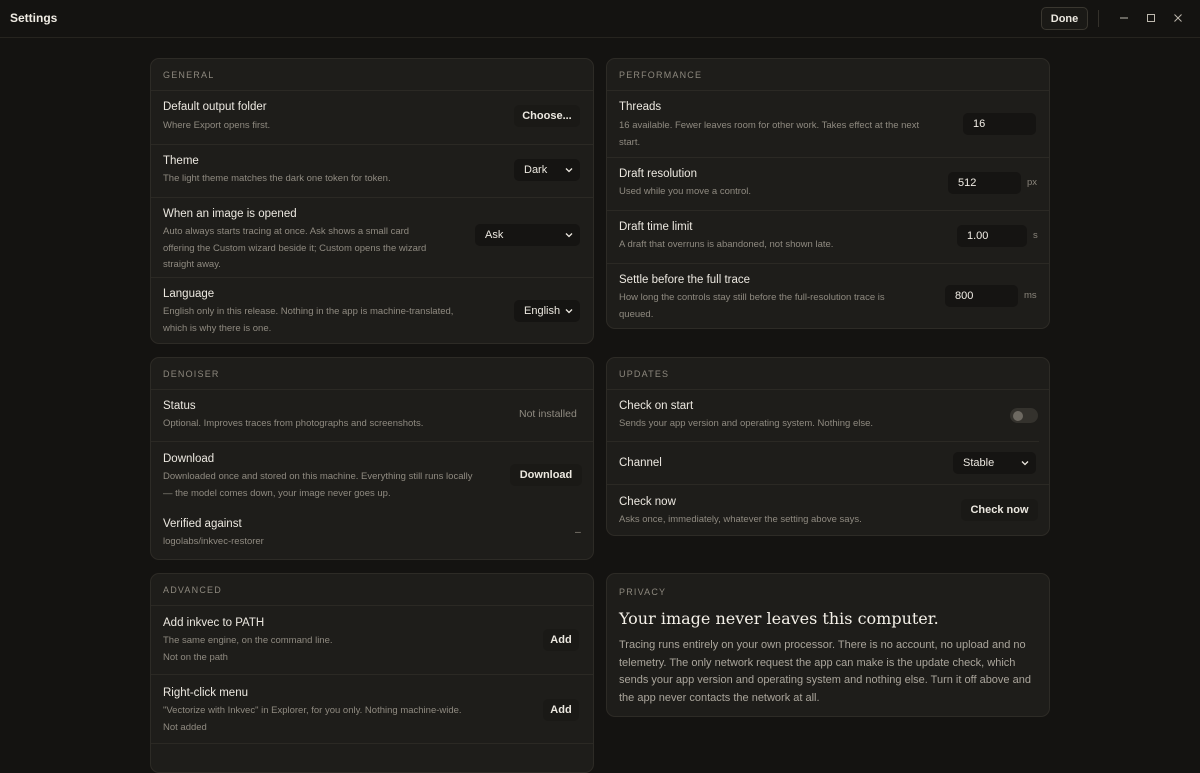  Describe the element at coordinates (179, 406) in the screenshot. I see `setting-title: Status` at that location.